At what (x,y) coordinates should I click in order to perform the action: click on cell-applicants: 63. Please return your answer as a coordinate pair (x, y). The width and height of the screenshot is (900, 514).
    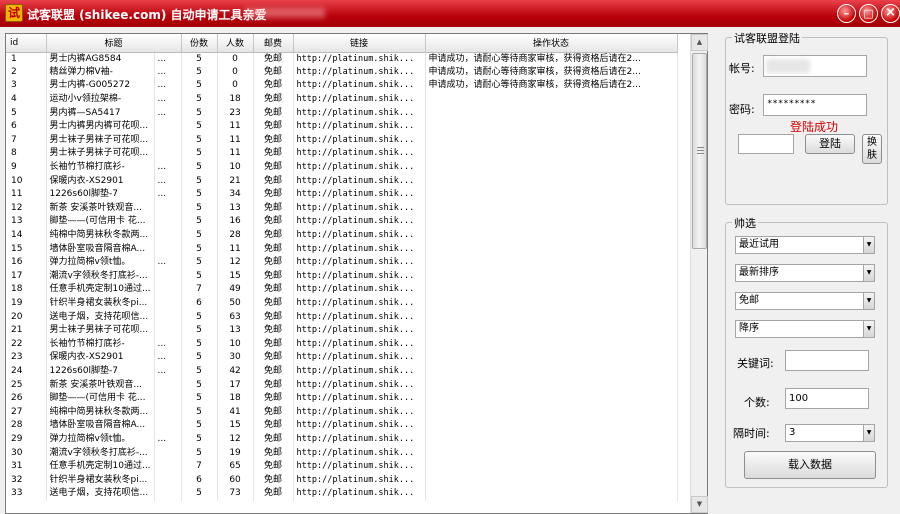
    Looking at the image, I should click on (235, 317).